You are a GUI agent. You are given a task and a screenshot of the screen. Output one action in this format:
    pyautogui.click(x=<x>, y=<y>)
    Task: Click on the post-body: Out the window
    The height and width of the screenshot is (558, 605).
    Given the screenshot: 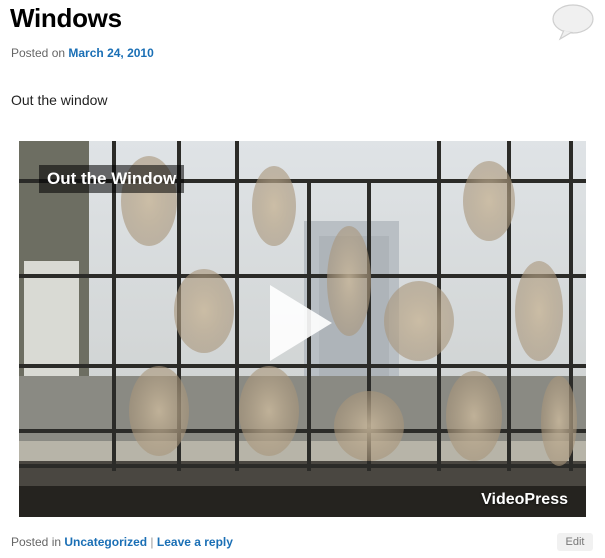 What is the action you would take?
    pyautogui.click(x=59, y=100)
    